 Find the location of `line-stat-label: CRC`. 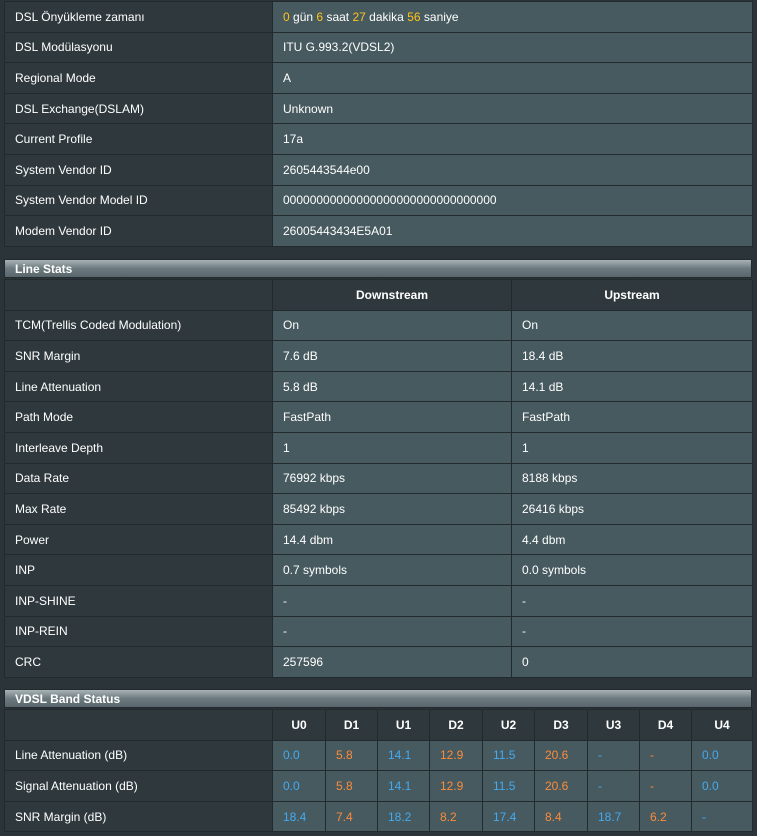

line-stat-label: CRC is located at coordinates (138, 662).